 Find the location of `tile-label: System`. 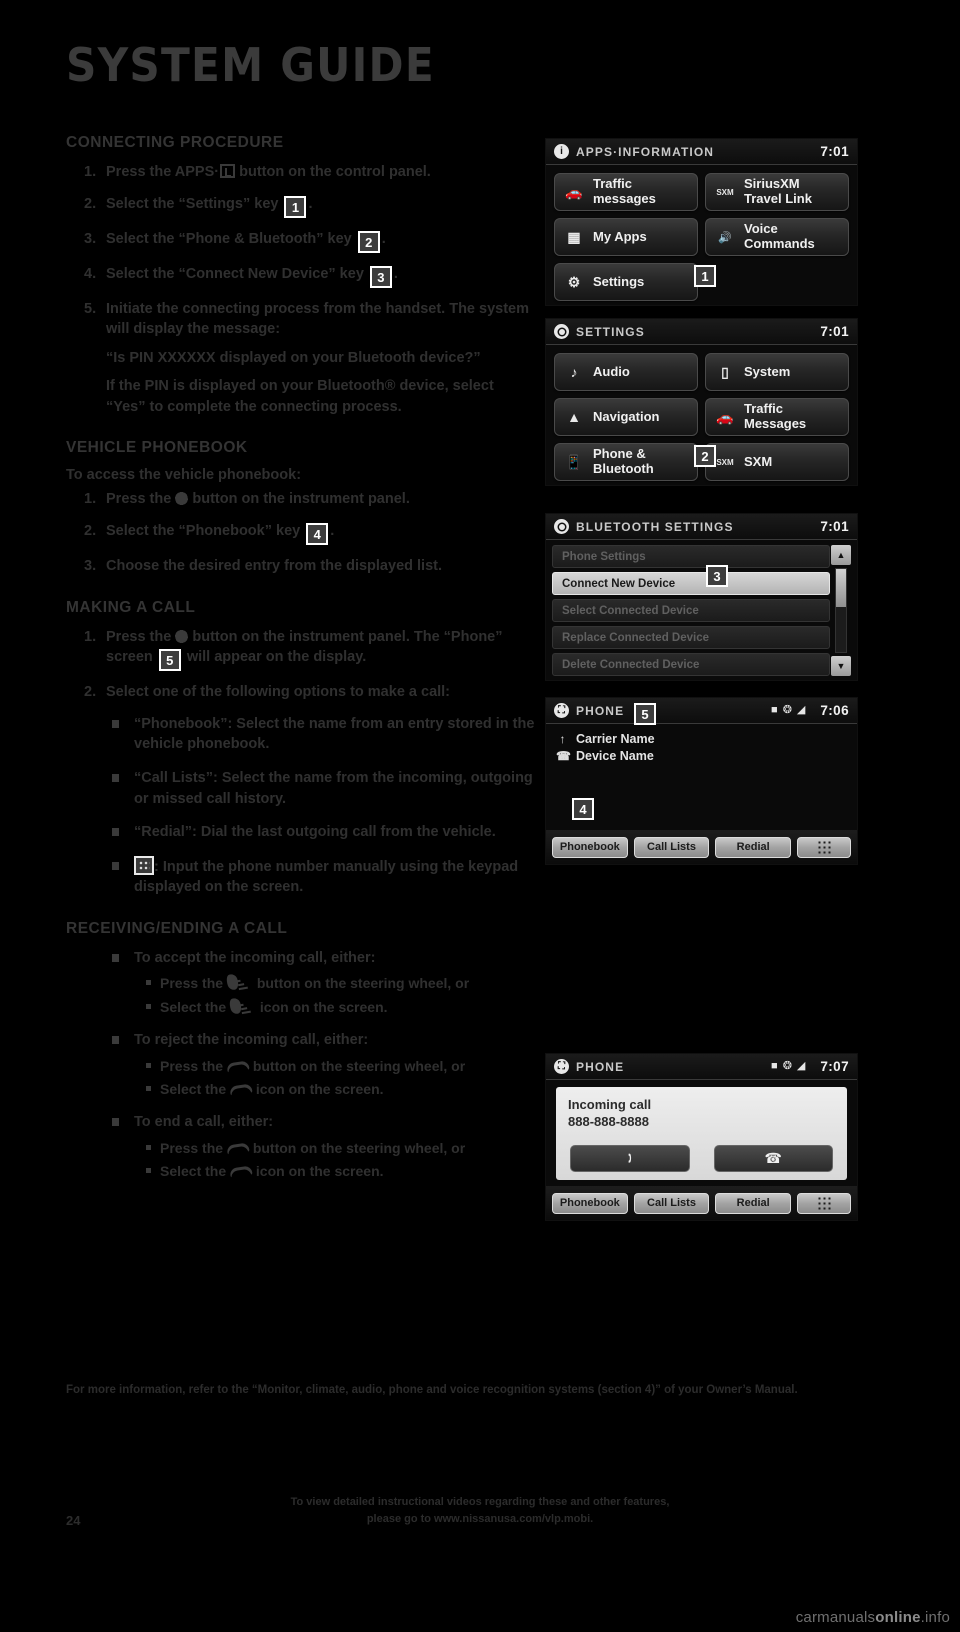

tile-label: System is located at coordinates (767, 371).